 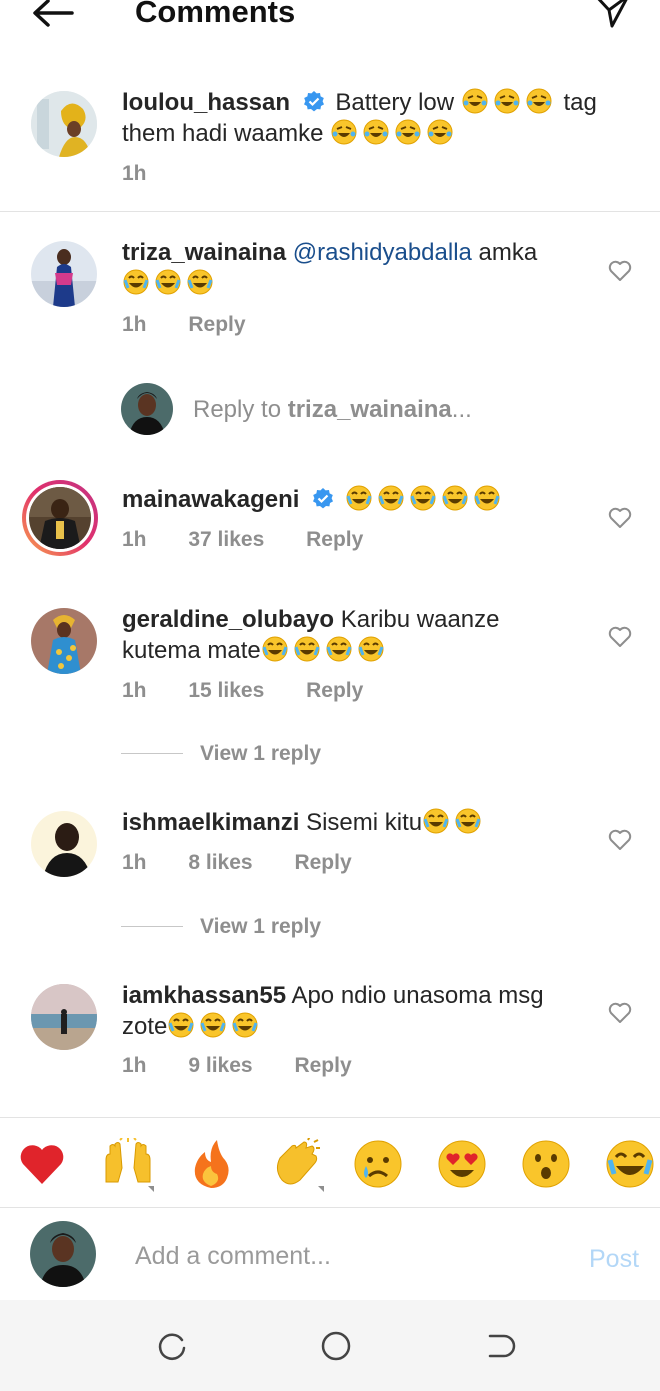 I want to click on comment-meta: 1h Reply, so click(x=202, y=325).